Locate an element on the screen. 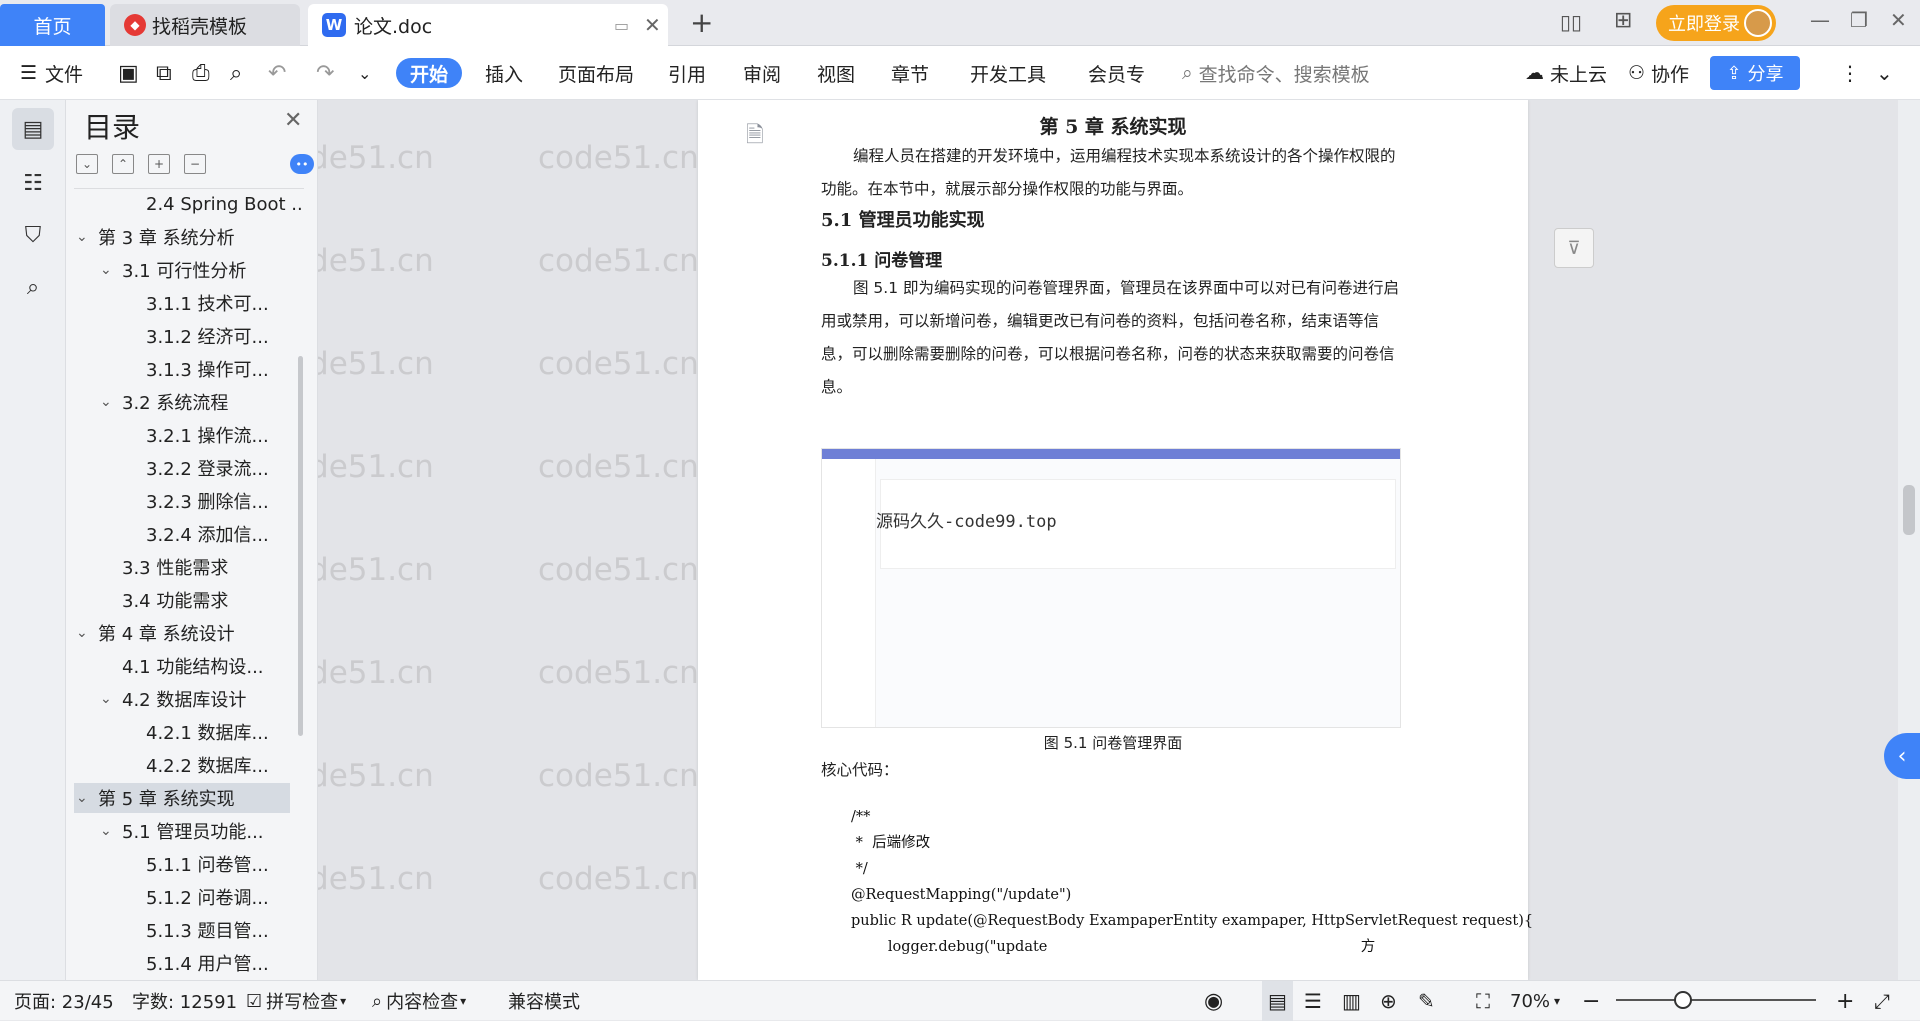  collapse-all-icon: ⌃ is located at coordinates (123, 164).